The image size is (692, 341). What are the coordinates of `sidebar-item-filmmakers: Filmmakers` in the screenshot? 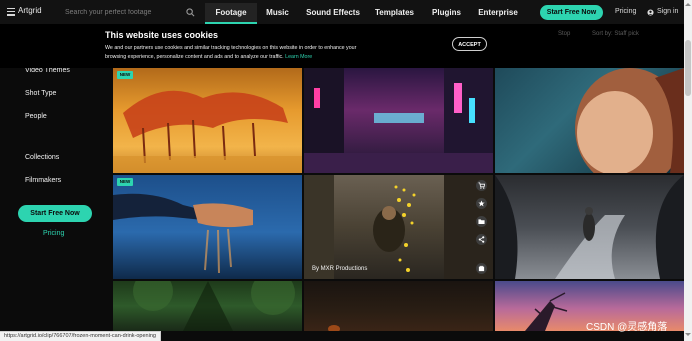 It's located at (43, 180).